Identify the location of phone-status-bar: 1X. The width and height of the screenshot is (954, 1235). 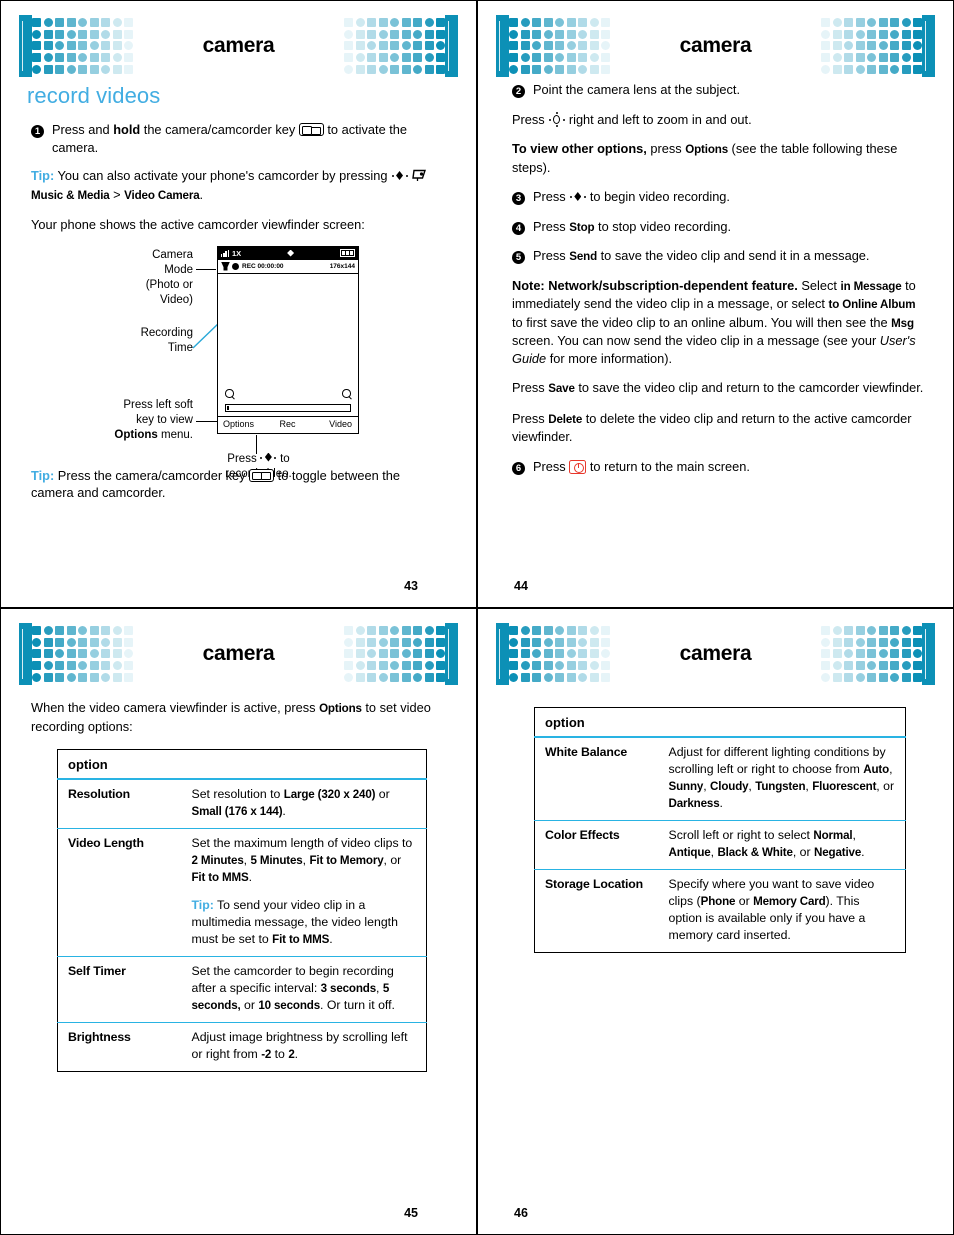
(288, 253).